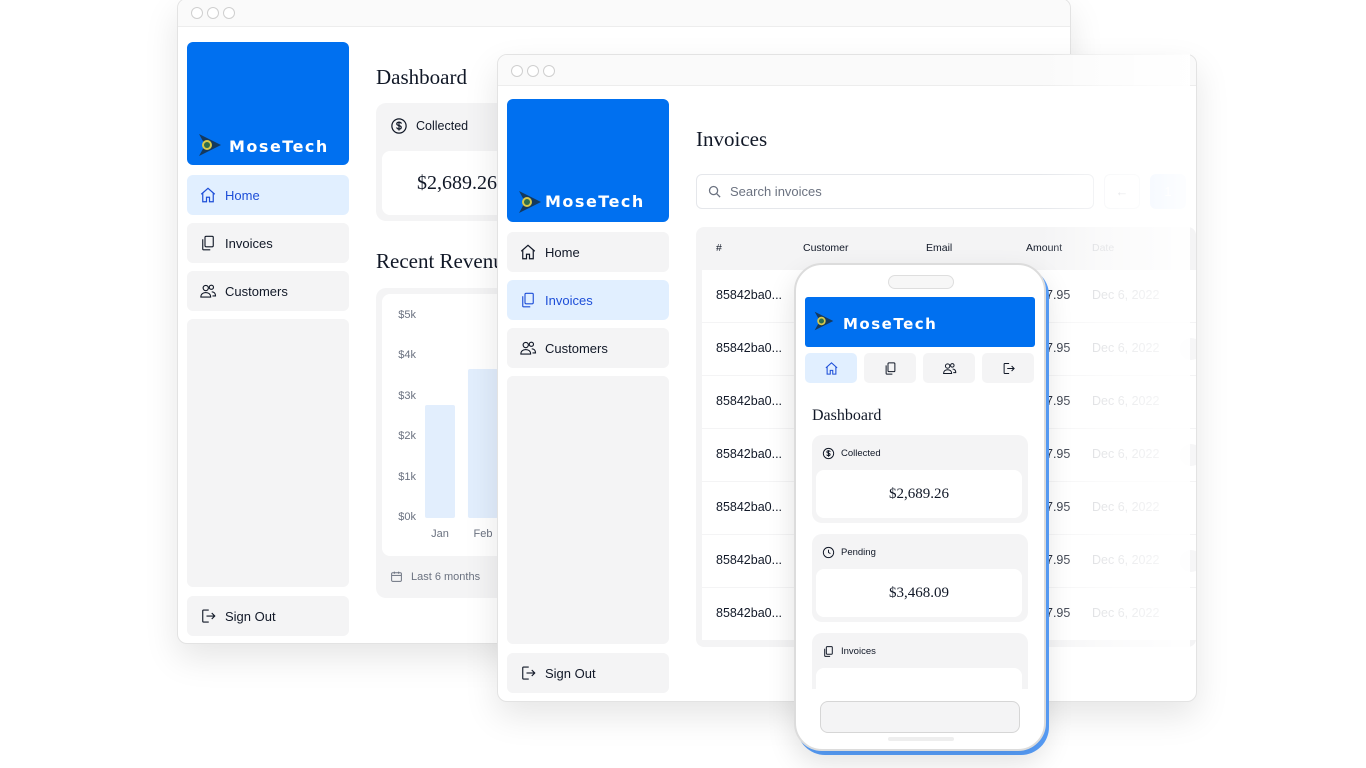 This screenshot has height=768, width=1366. What do you see at coordinates (1168, 191) in the screenshot?
I see `pagination-page-button: 1` at bounding box center [1168, 191].